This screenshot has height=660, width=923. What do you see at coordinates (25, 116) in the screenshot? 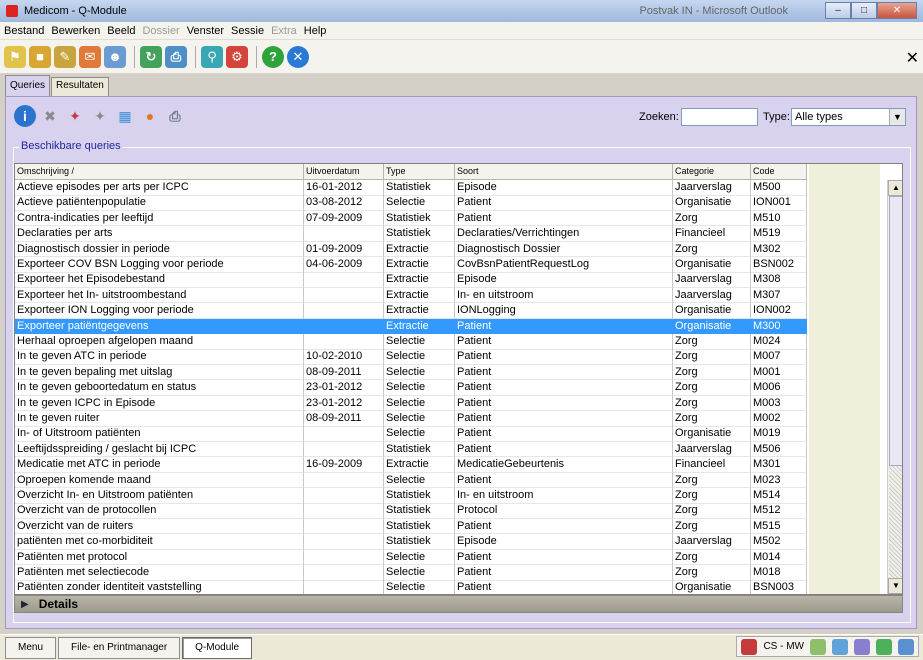
I see `info-icon: i` at bounding box center [25, 116].